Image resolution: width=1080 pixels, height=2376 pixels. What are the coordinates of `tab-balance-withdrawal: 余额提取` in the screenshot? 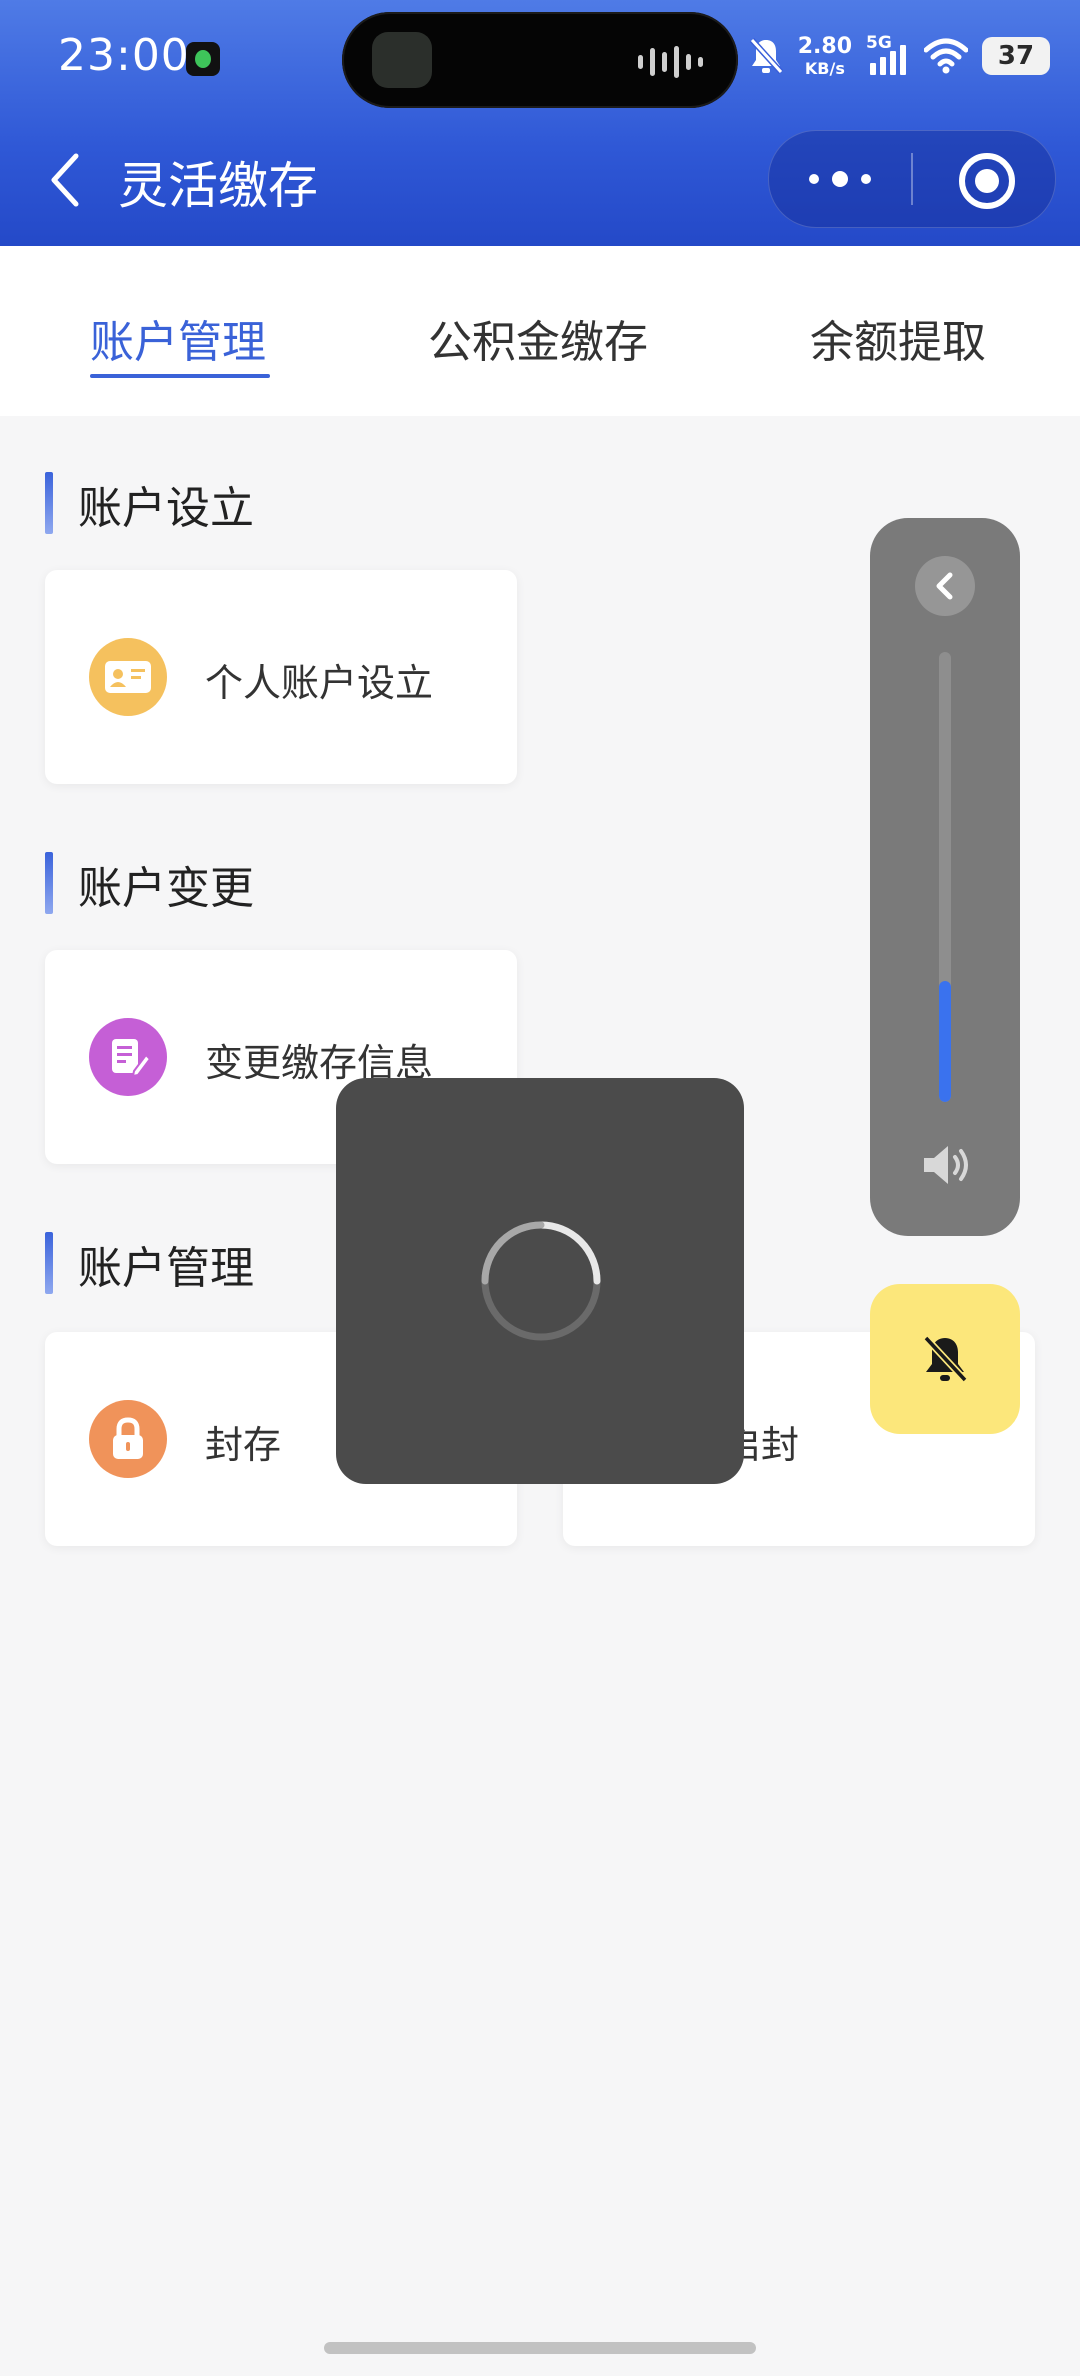 It's located at (898, 338).